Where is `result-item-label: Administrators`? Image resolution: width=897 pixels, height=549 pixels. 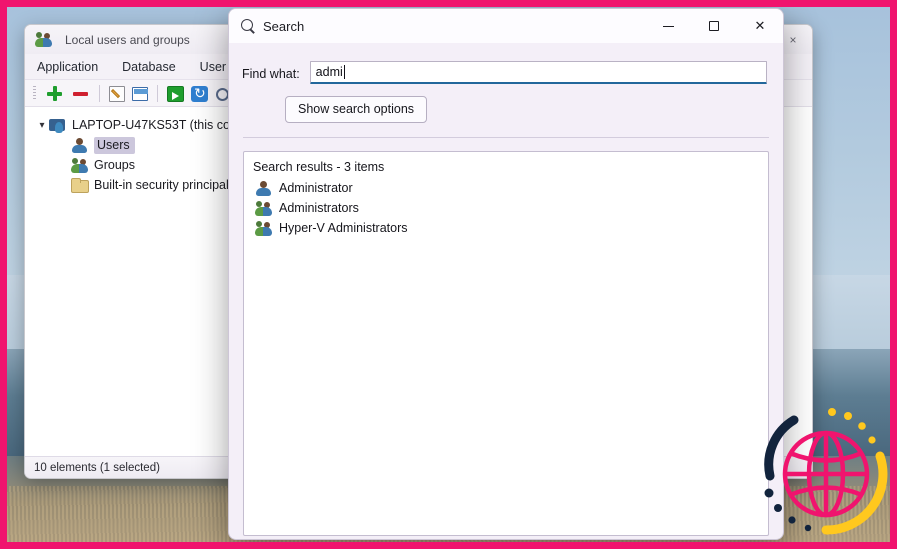
result-item-label: Administrators is located at coordinates (319, 208).